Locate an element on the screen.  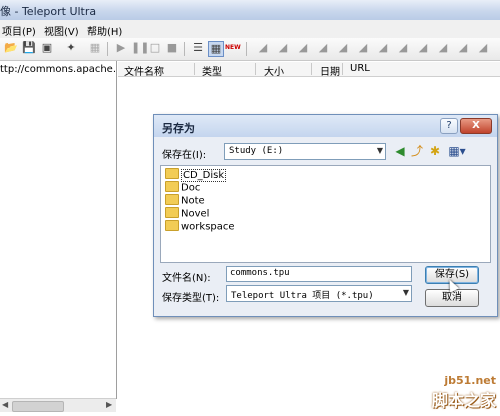
scroll-left-icon: ◀ is located at coordinates (5, 404).